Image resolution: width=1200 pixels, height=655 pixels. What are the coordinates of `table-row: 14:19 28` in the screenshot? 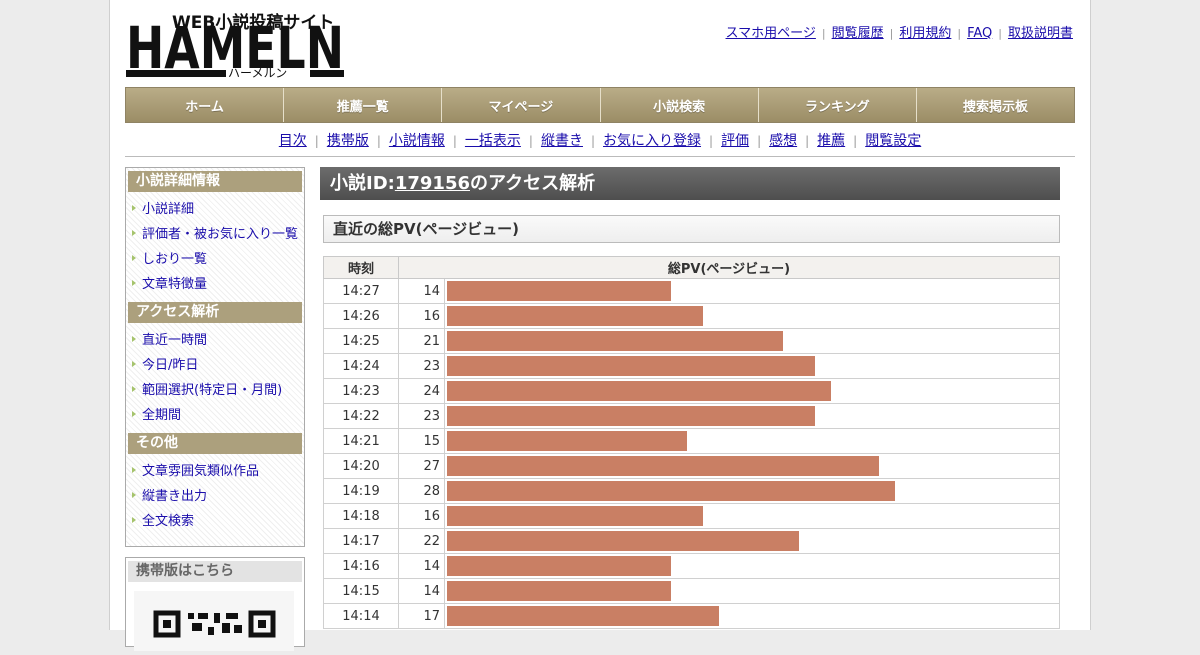 It's located at (691, 491).